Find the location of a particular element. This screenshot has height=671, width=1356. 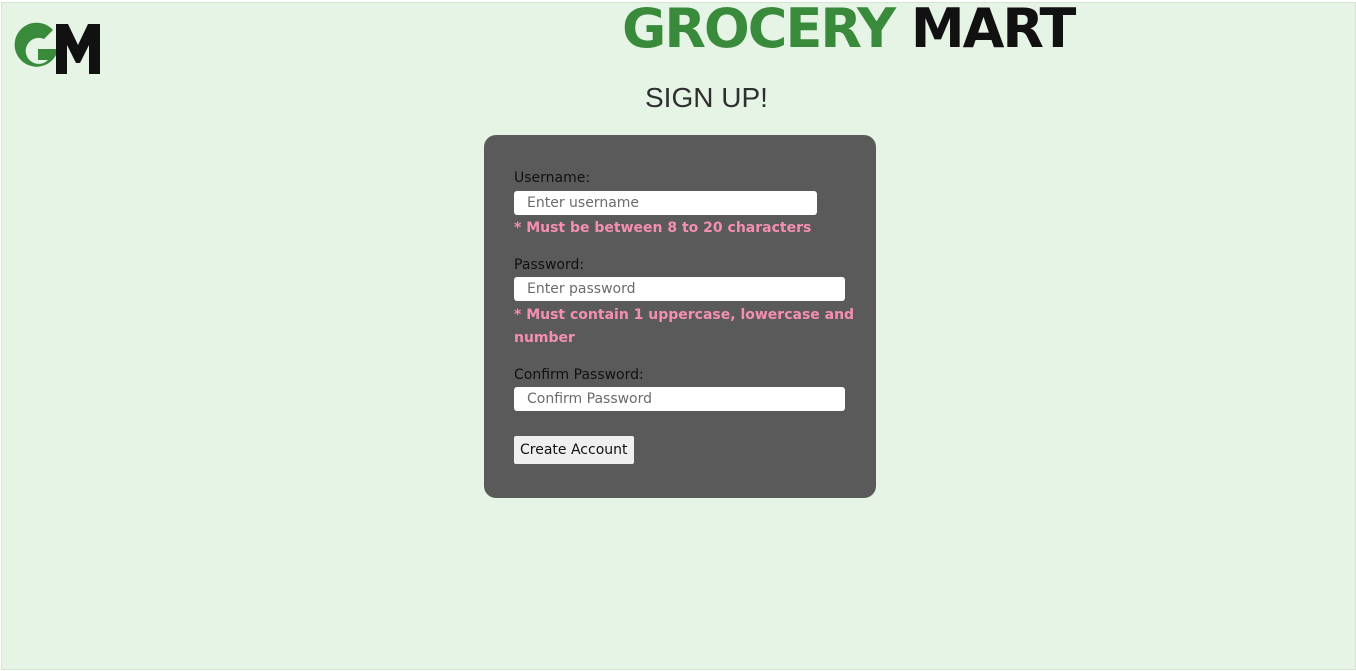

username-hint: * Must be between 8 to 20 characters is located at coordinates (663, 228).